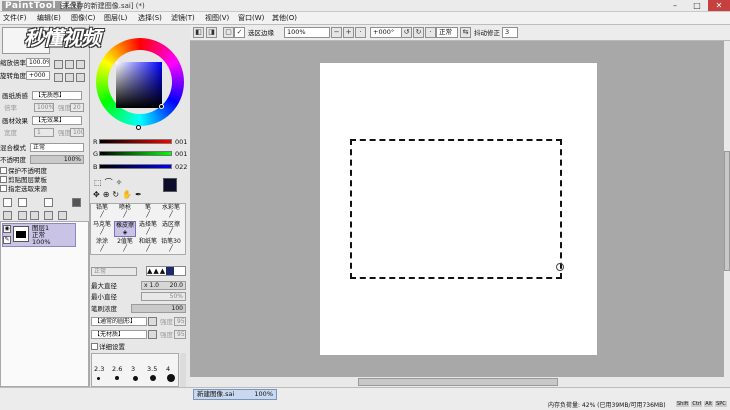 This screenshot has height=410, width=730. I want to click on brush-shape-dropdown, so click(152, 321).